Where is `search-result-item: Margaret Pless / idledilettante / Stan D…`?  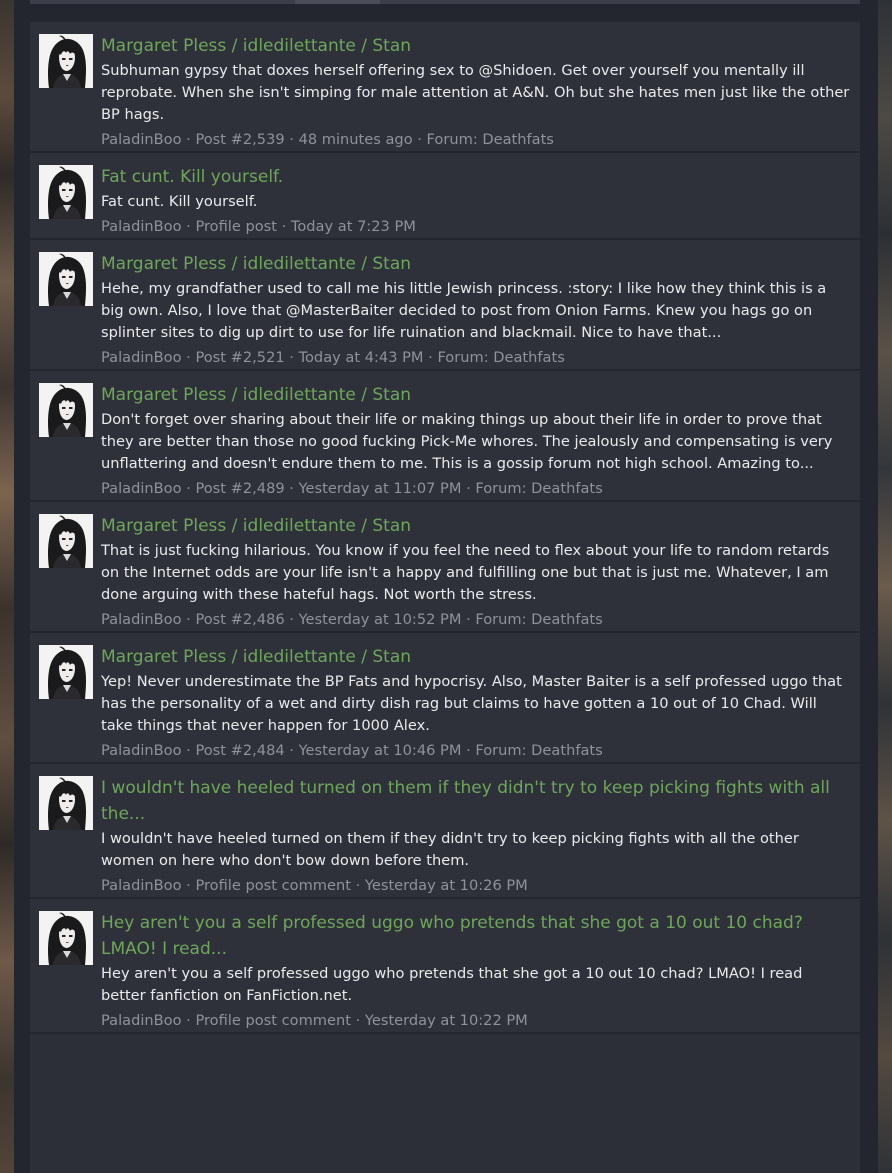 search-result-item: Margaret Pless / idledilettante / Stan D… is located at coordinates (445, 436).